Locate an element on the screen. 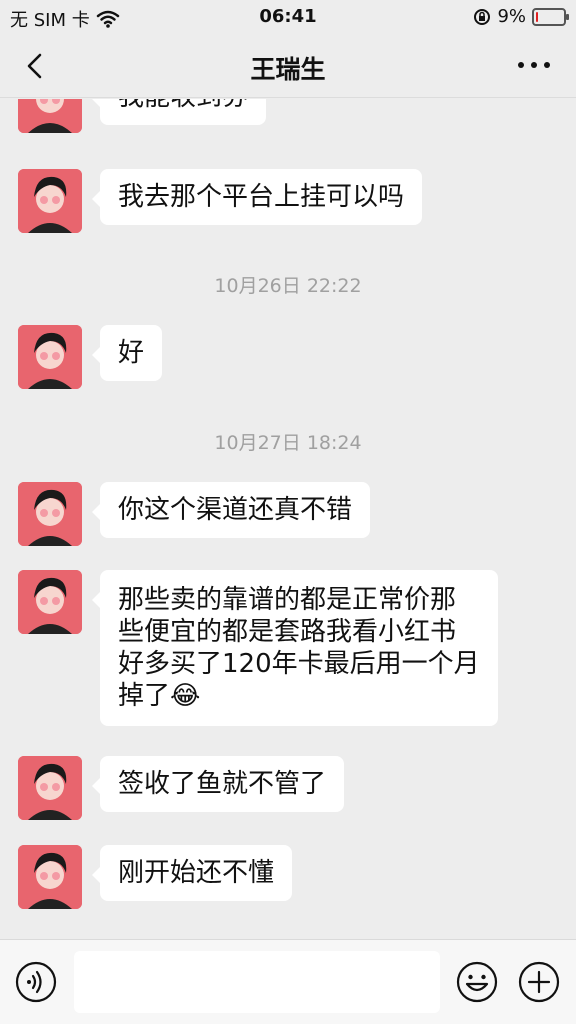  more-dots-icon is located at coordinates (534, 65).